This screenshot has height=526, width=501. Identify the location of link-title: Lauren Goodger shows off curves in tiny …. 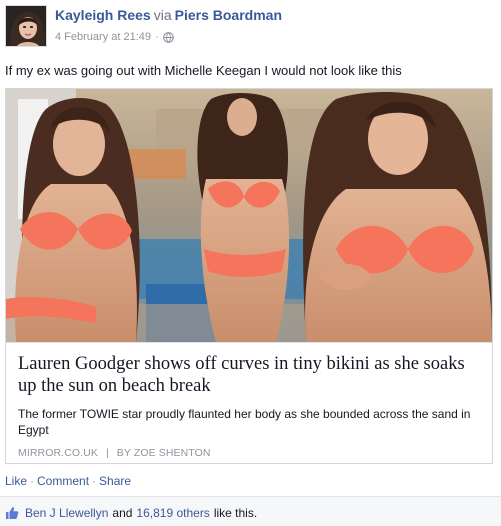
(249, 375).